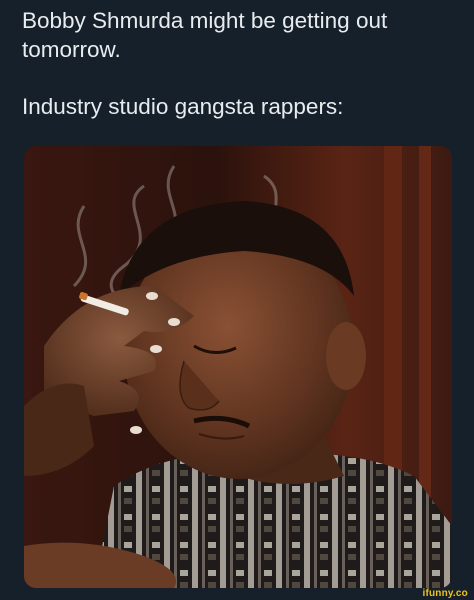 The width and height of the screenshot is (474, 600). I want to click on caption-line-2: Industry studio gangsta rappers:, so click(183, 106).